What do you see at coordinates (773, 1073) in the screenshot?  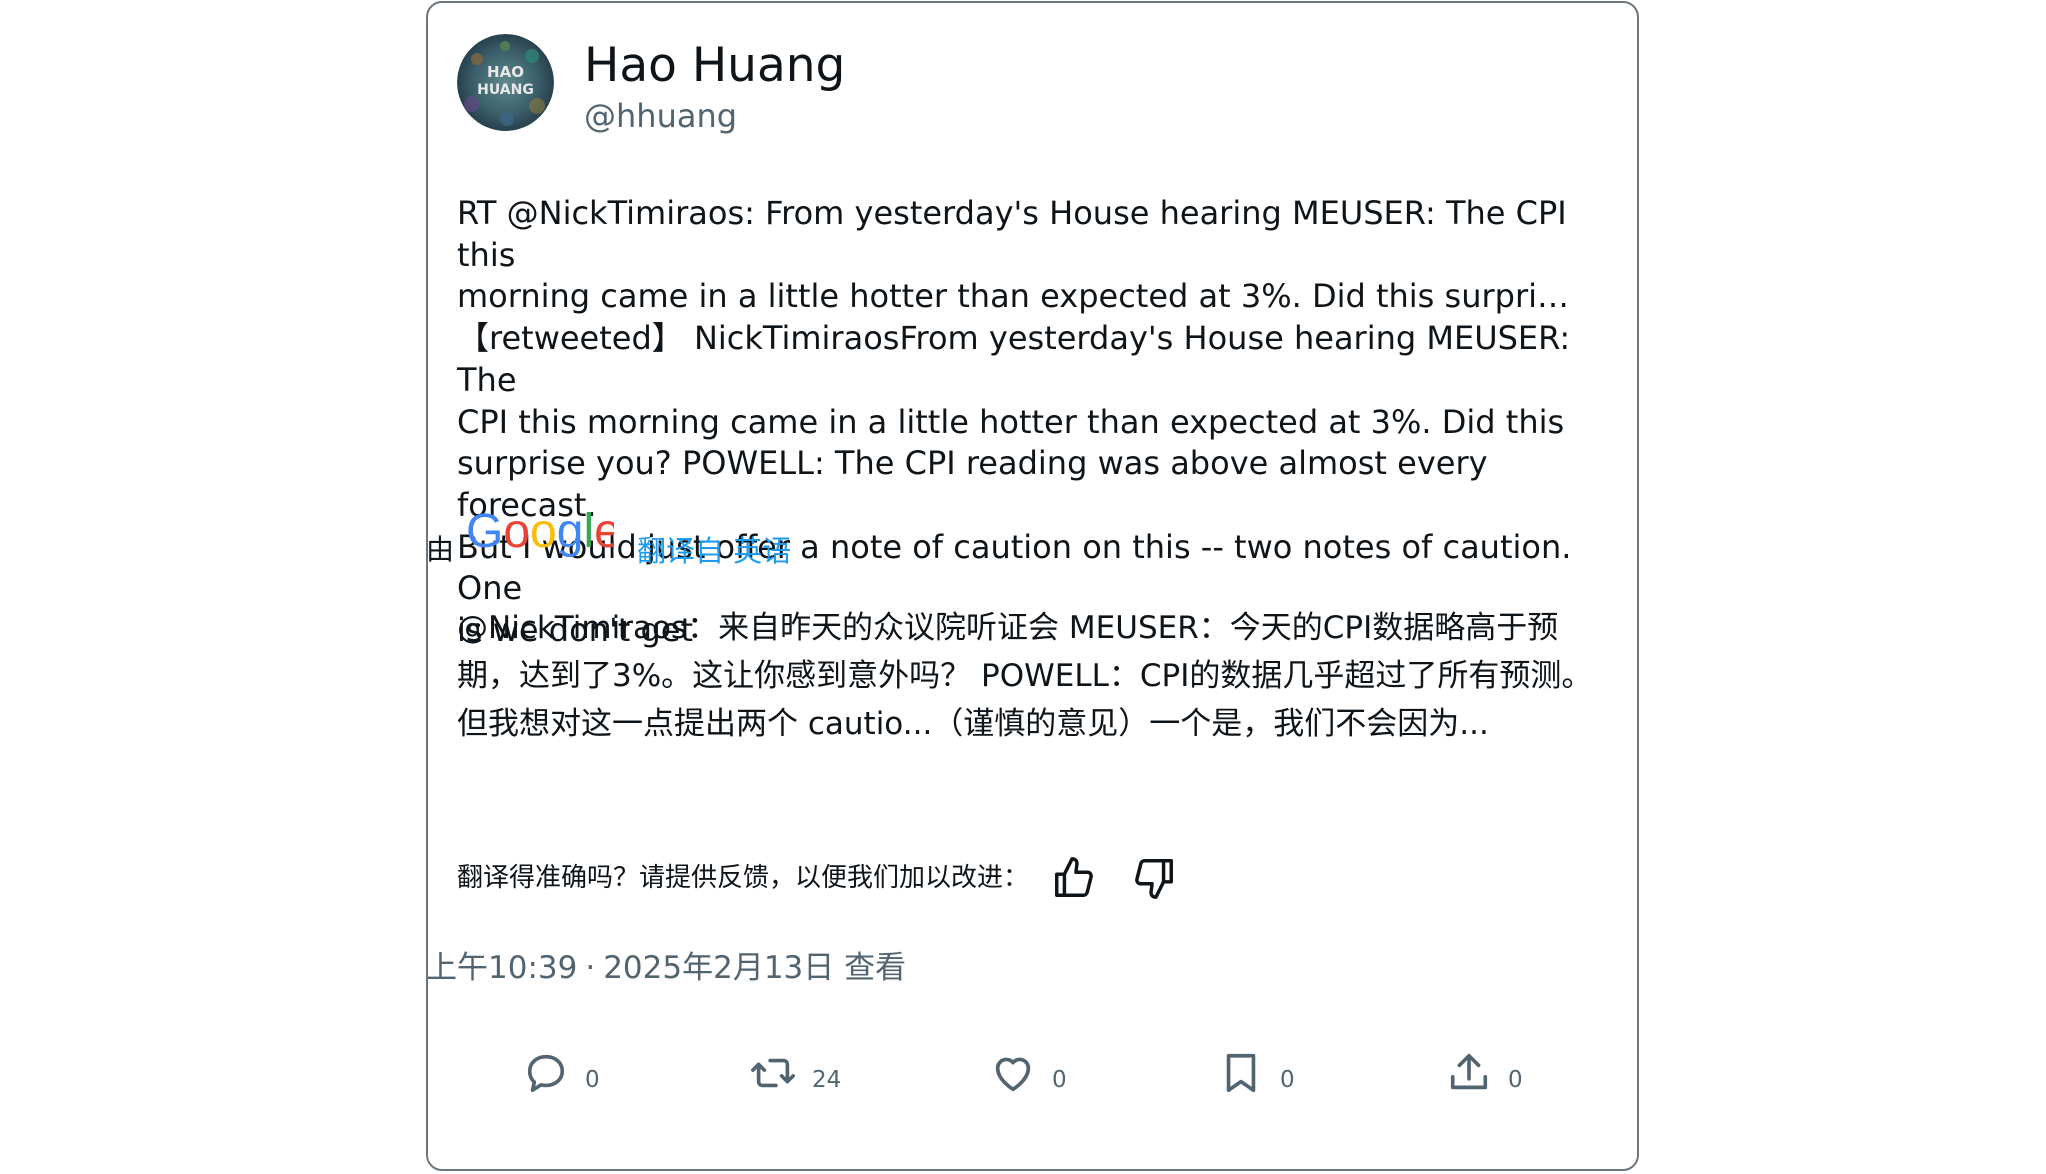 I see `retweet-icon` at bounding box center [773, 1073].